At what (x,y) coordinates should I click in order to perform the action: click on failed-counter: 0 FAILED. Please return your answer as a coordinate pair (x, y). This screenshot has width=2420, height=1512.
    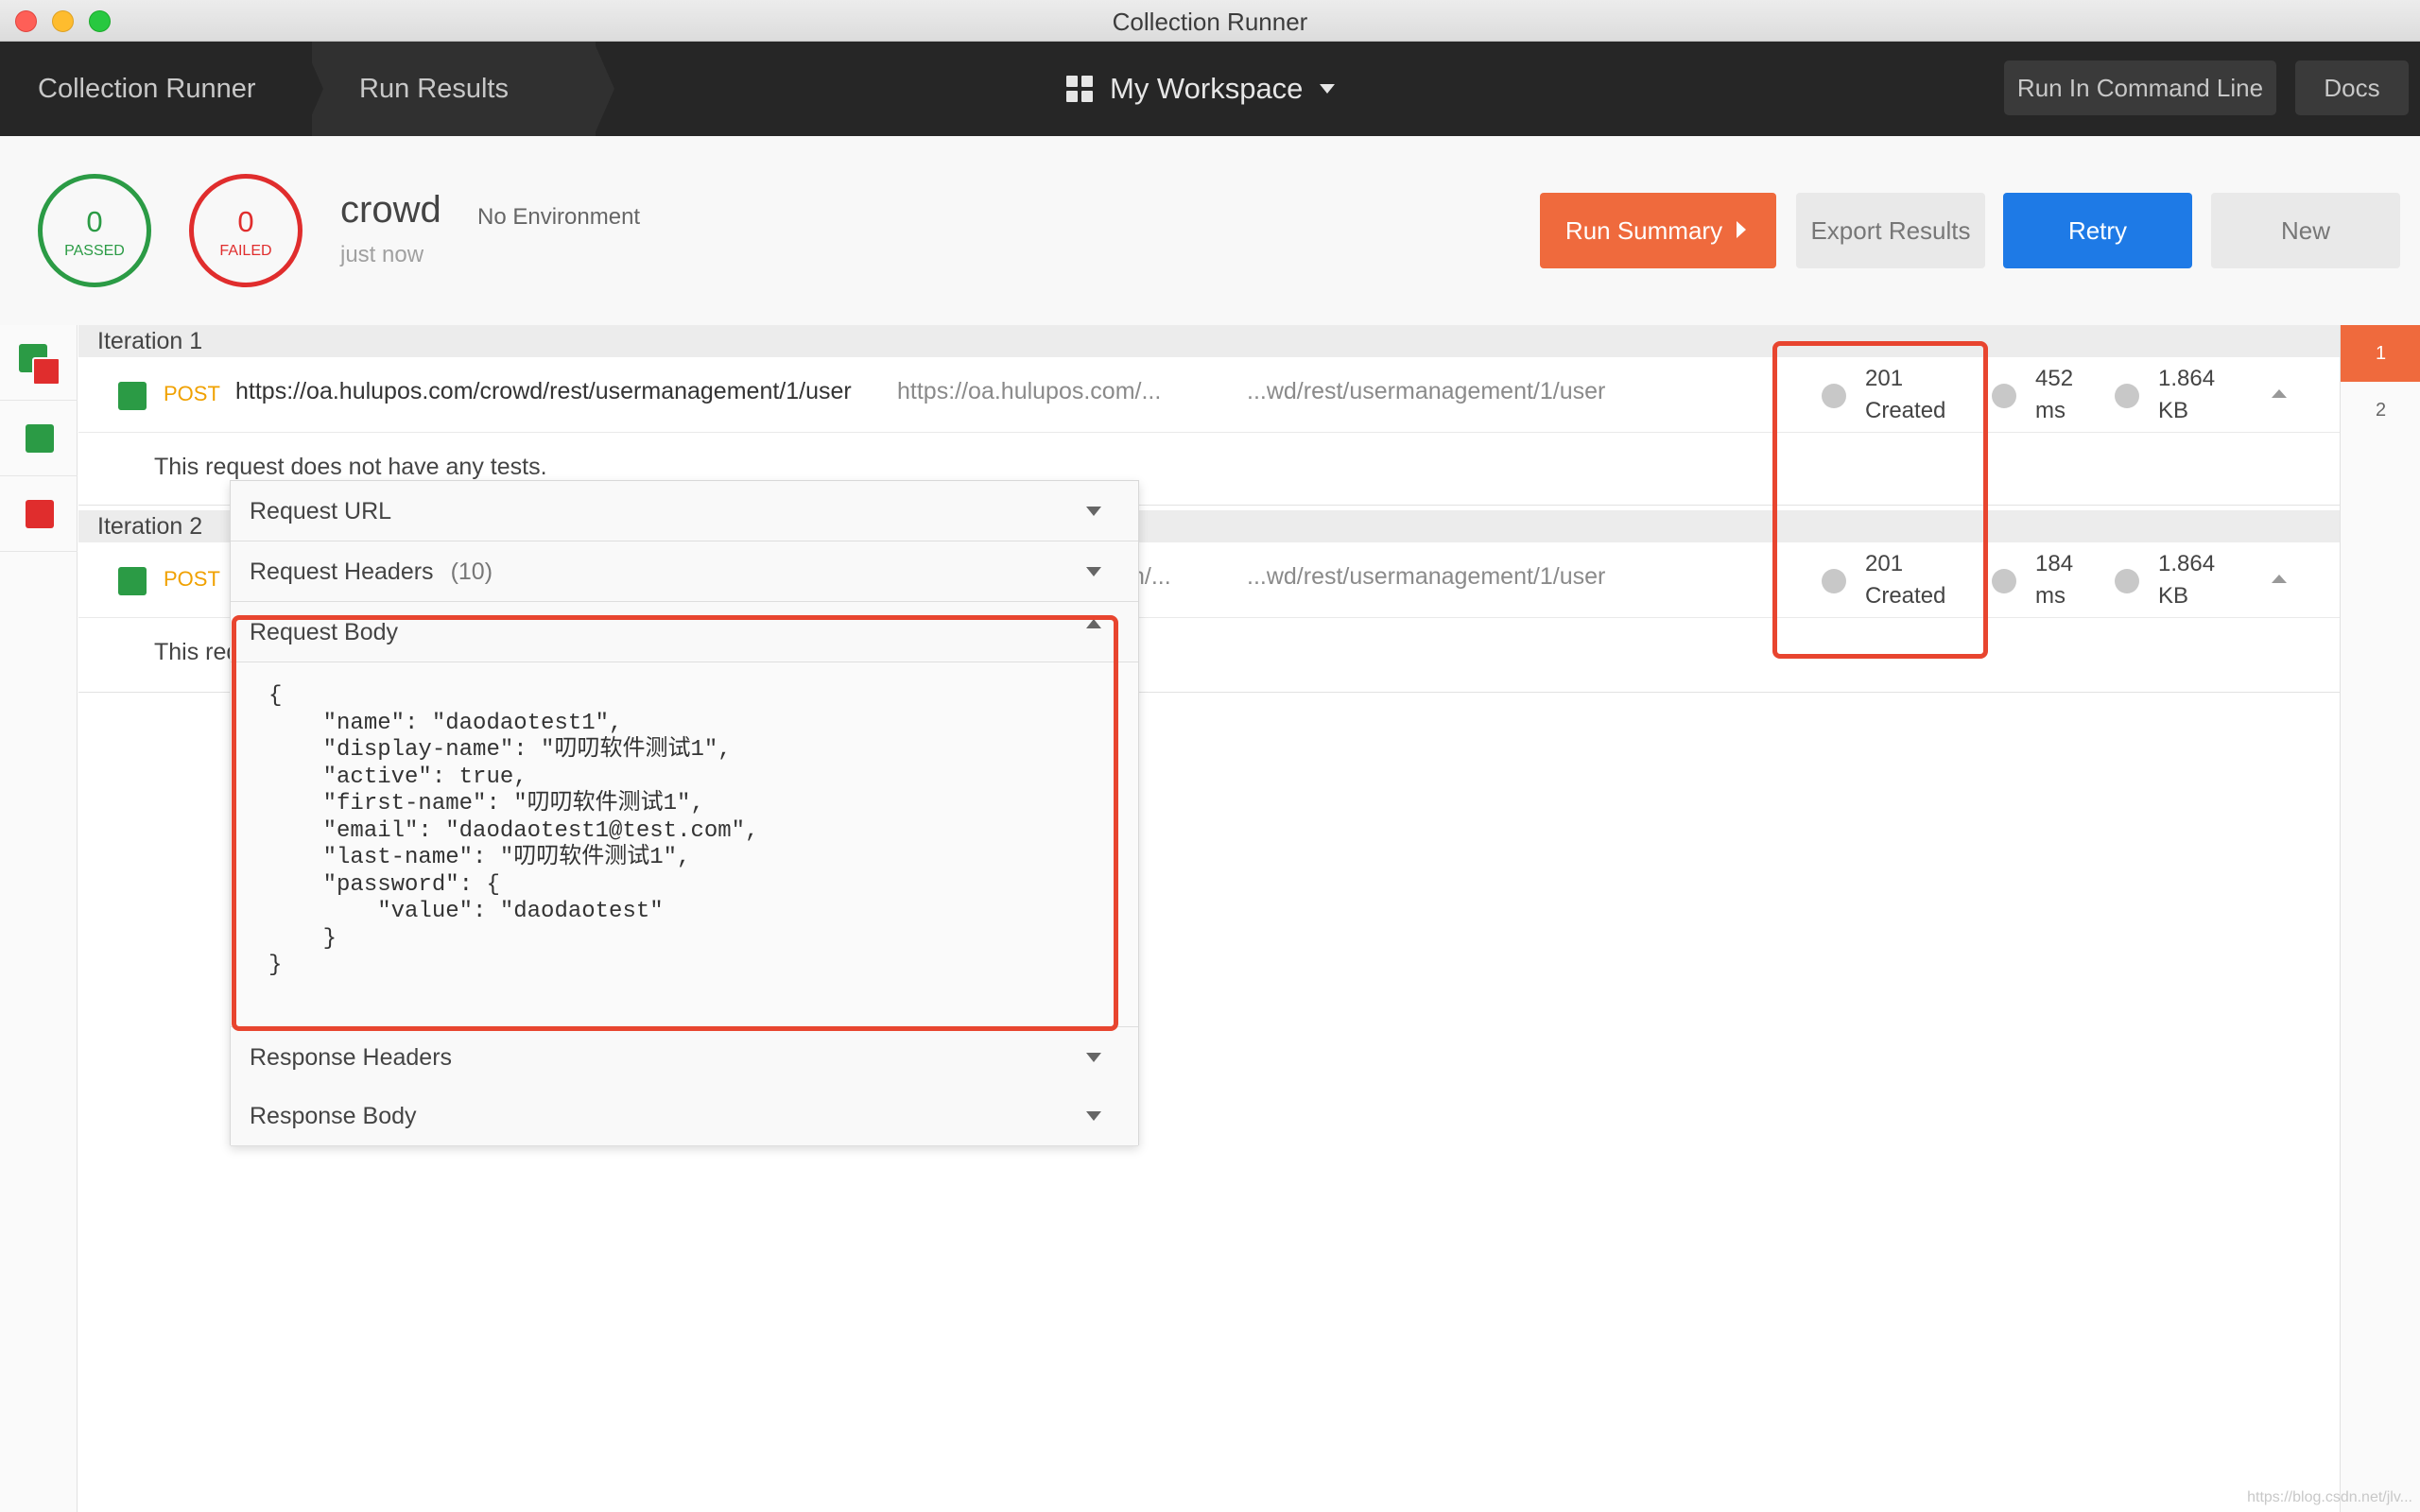
    Looking at the image, I should click on (245, 230).